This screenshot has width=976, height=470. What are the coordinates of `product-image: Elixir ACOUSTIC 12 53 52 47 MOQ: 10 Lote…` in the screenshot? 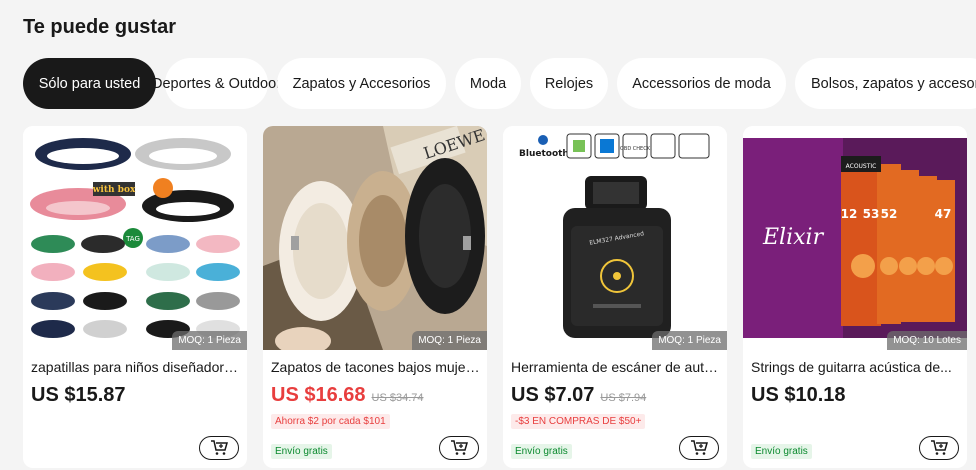 It's located at (855, 238).